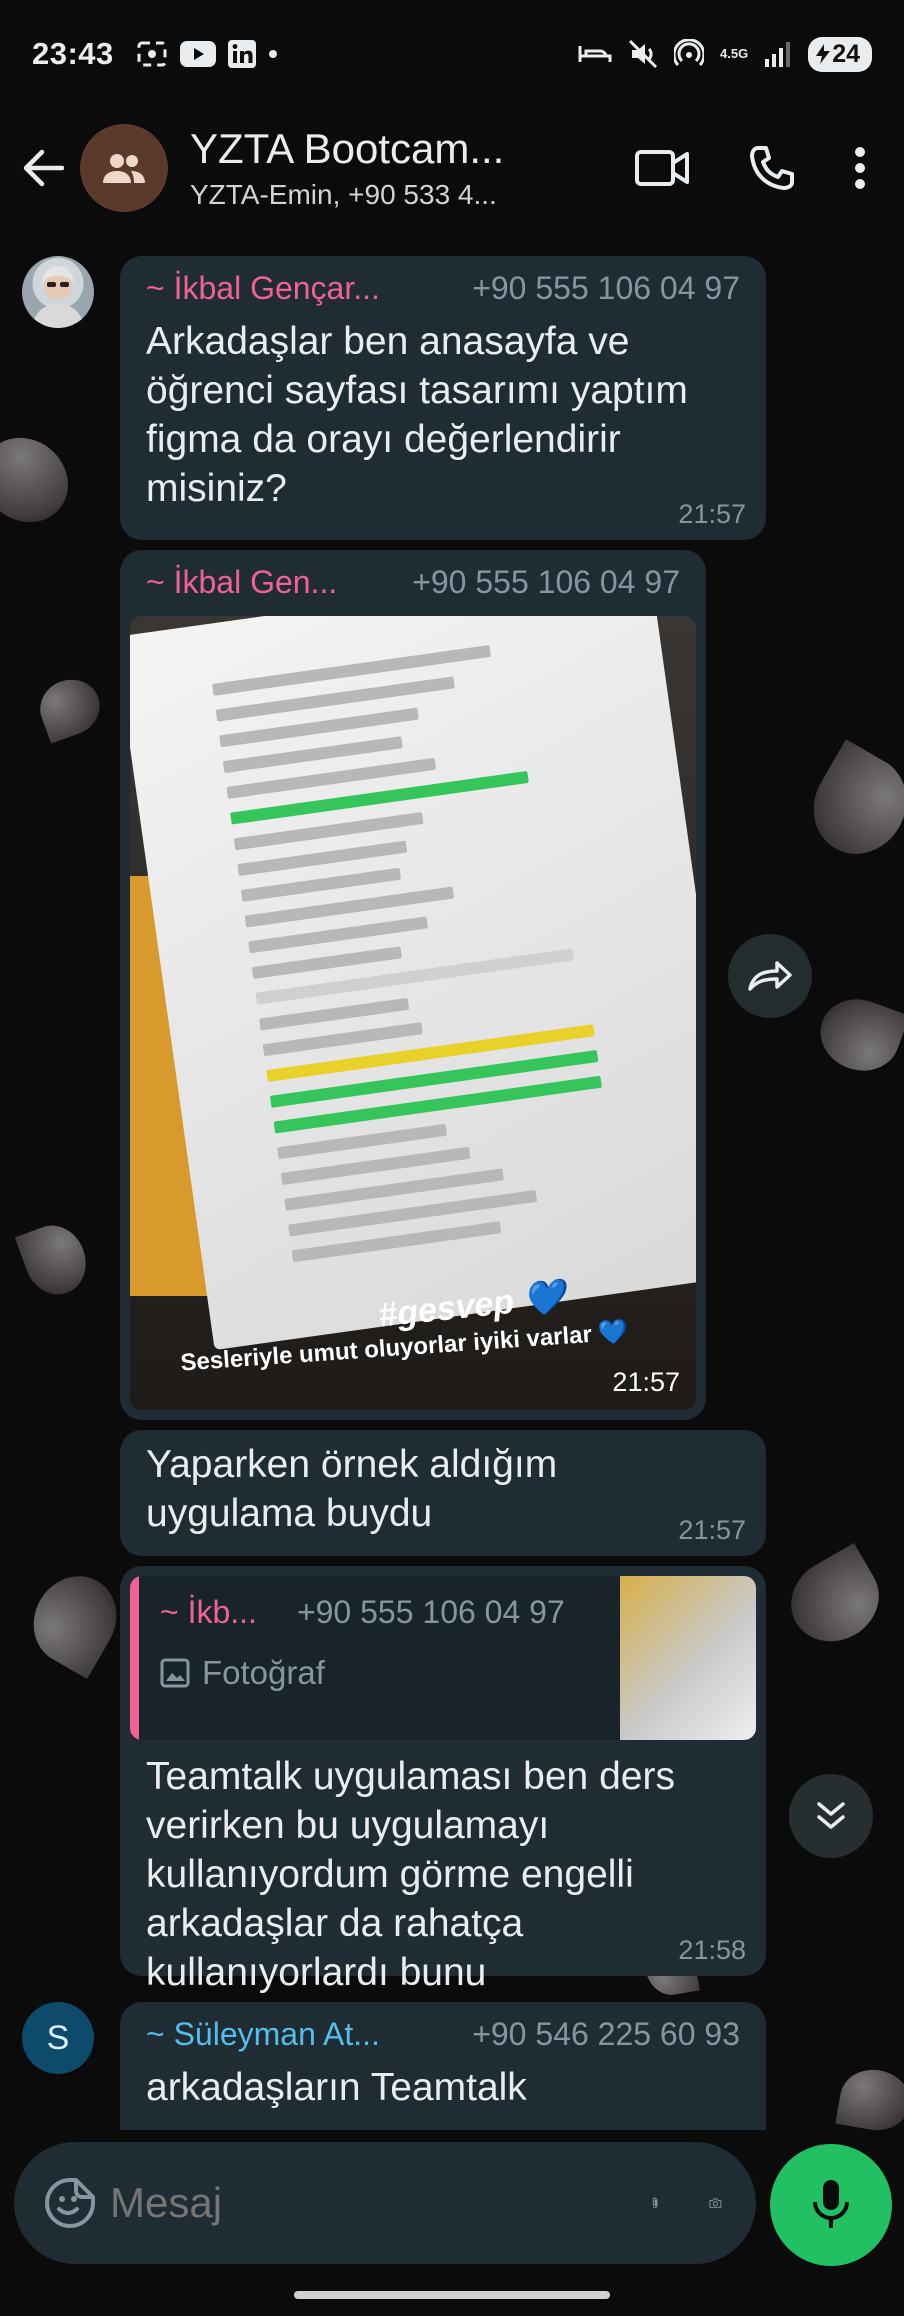  What do you see at coordinates (452, 54) in the screenshot?
I see `status-bar: 23:43 4.5G 24` at bounding box center [452, 54].